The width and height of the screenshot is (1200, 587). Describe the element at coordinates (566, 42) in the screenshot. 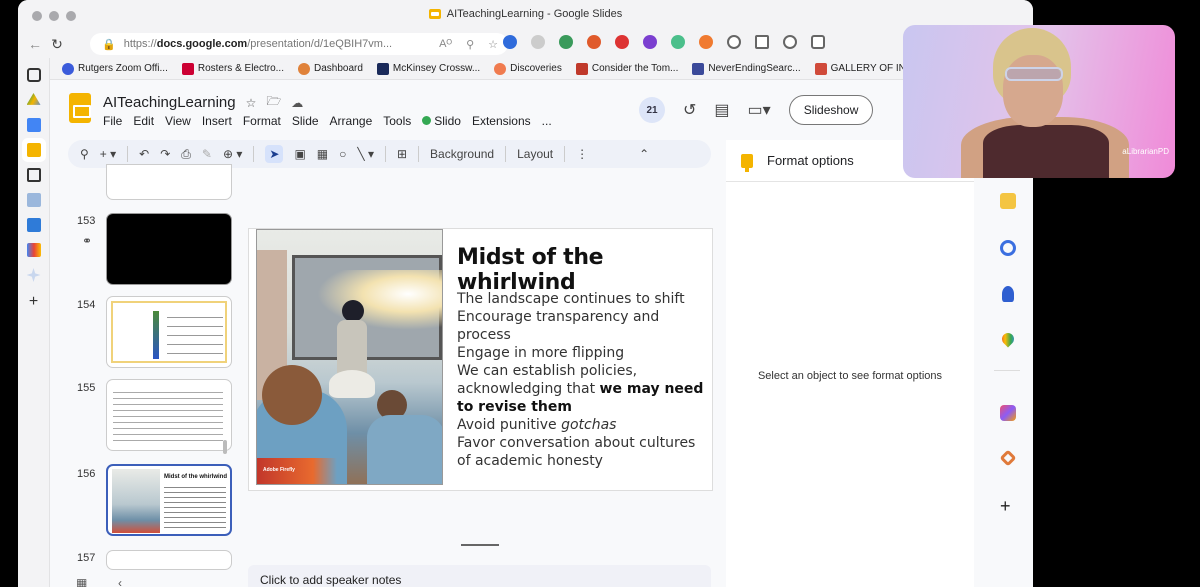

I see `printer-extension-icon` at that location.